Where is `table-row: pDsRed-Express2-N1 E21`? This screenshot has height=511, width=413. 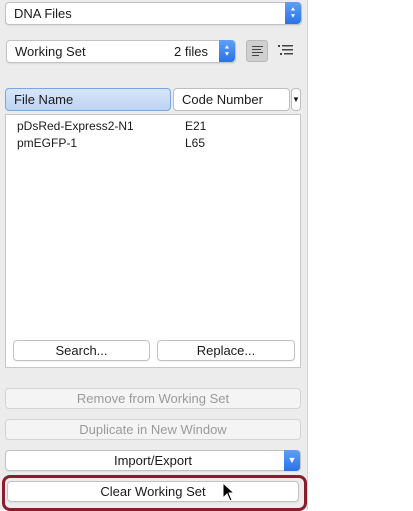 table-row: pDsRed-Express2-N1 E21 is located at coordinates (153, 126).